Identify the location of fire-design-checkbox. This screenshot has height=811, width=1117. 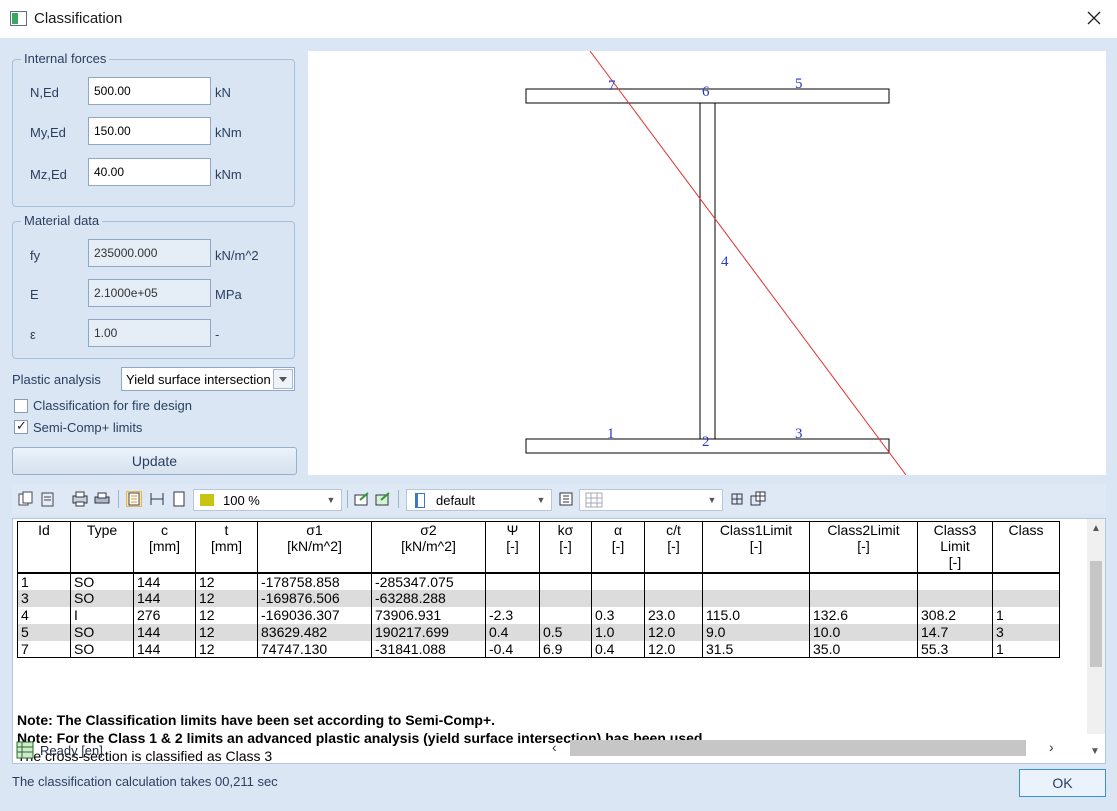
(21, 406).